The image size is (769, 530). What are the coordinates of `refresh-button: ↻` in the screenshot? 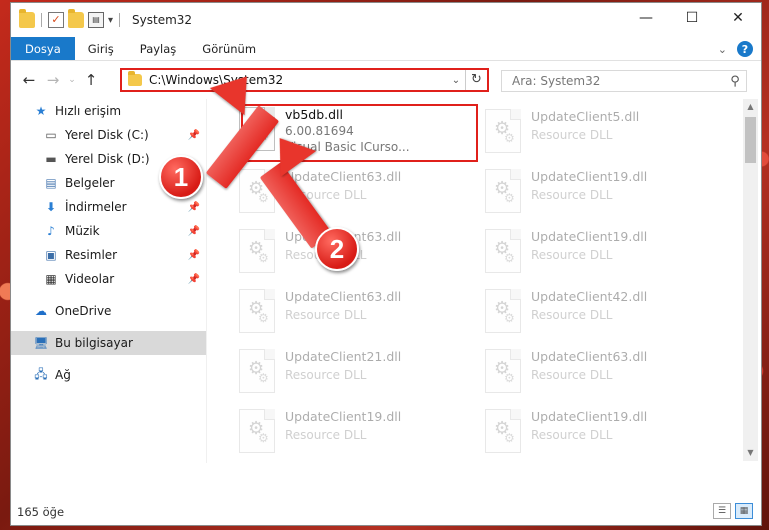 It's located at (476, 80).